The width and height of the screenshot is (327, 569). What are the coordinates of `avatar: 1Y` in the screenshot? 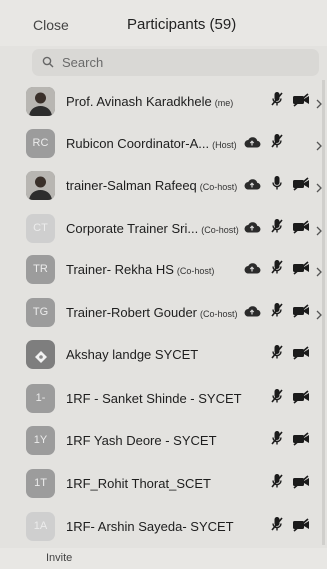 It's located at (40, 440).